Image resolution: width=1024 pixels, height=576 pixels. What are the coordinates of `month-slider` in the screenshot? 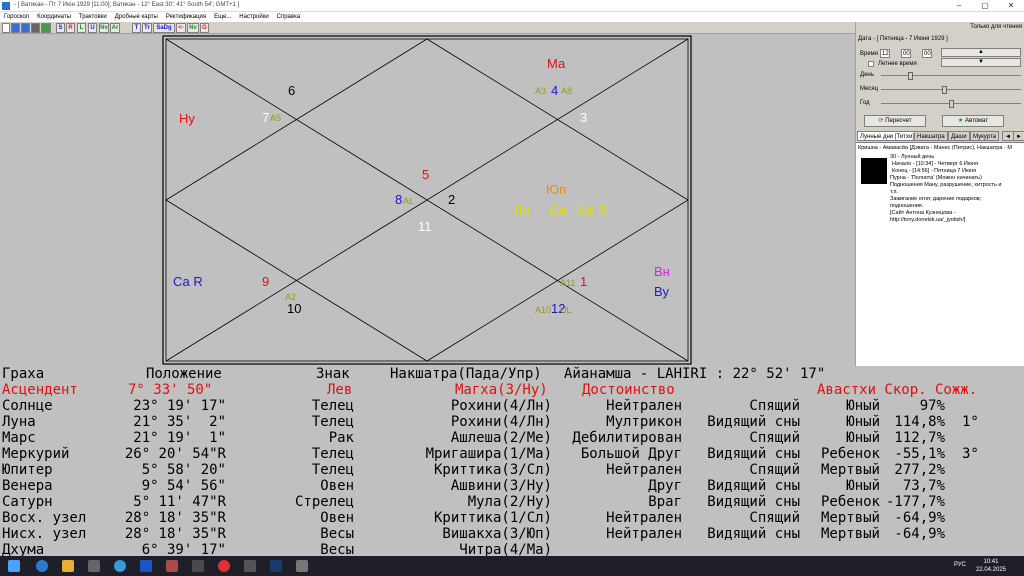 It's located at (951, 91).